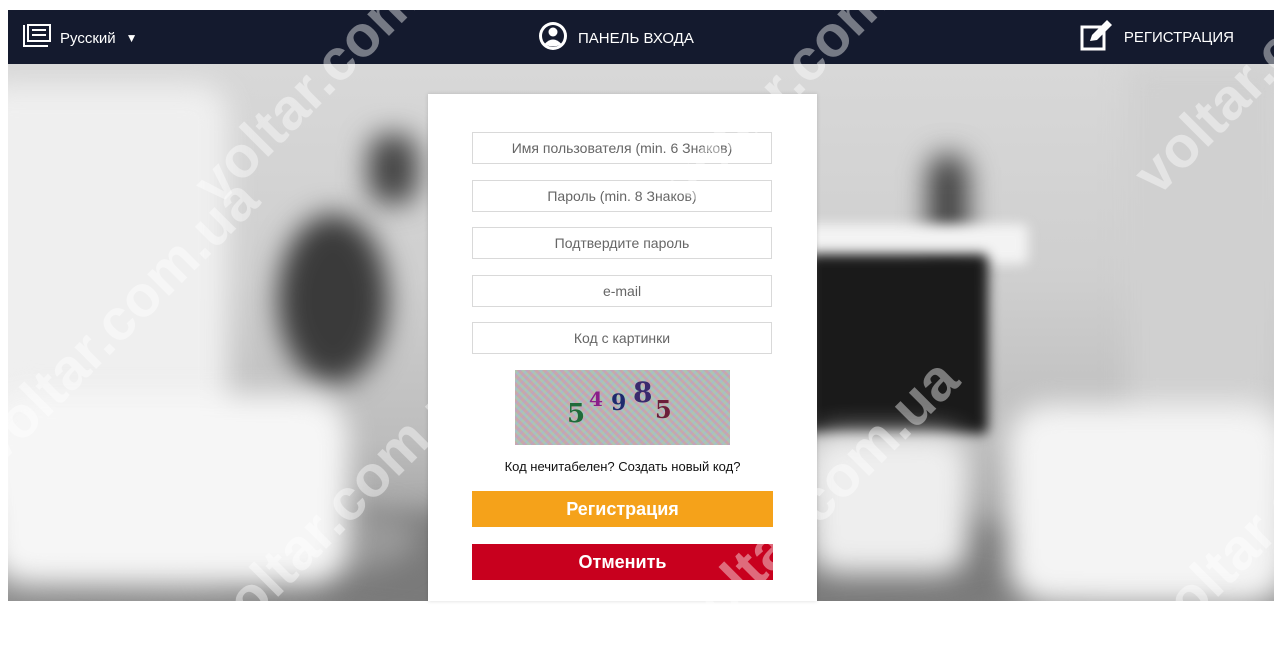 This screenshot has height=657, width=1282. What do you see at coordinates (622, 148) in the screenshot?
I see `username-input` at bounding box center [622, 148].